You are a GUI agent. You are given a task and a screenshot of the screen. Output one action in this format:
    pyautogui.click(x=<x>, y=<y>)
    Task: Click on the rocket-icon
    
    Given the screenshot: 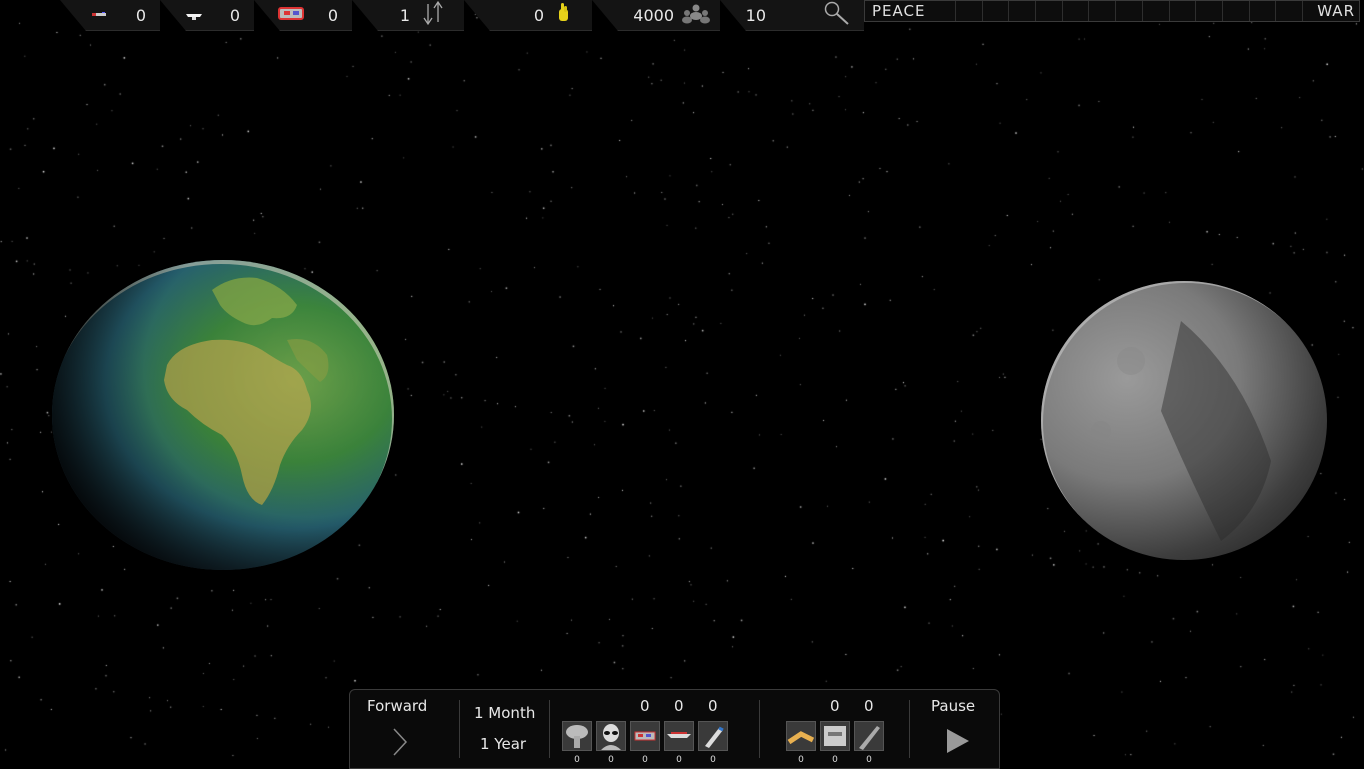 What is the action you would take?
    pyautogui.click(x=714, y=737)
    